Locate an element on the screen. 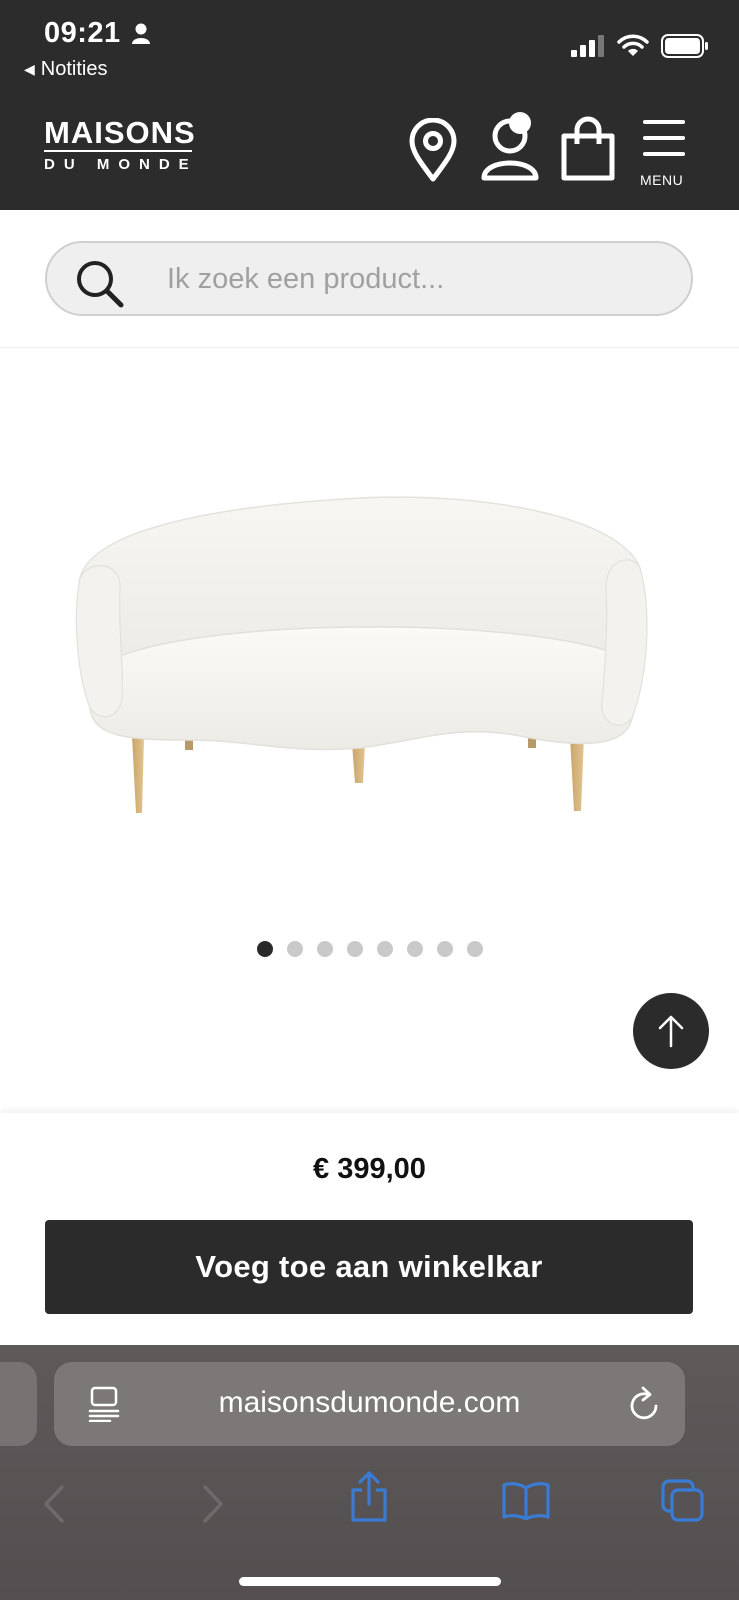 The height and width of the screenshot is (1600, 739). status-icons is located at coordinates (640, 46).